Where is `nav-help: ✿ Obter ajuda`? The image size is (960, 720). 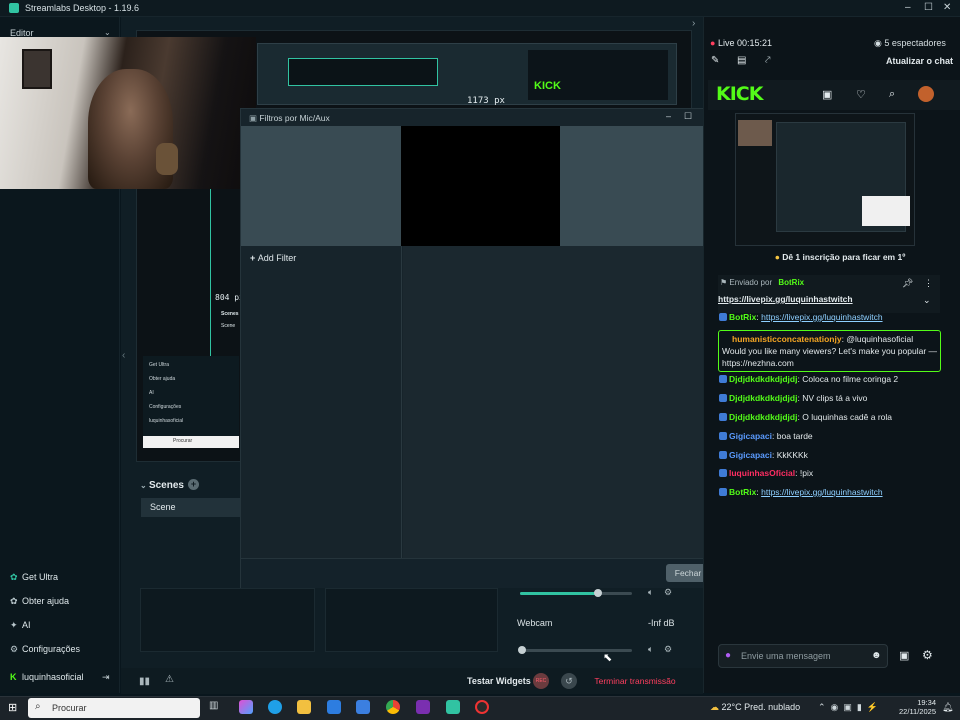
nav-help: ✿ Obter ajuda is located at coordinates (39, 601).